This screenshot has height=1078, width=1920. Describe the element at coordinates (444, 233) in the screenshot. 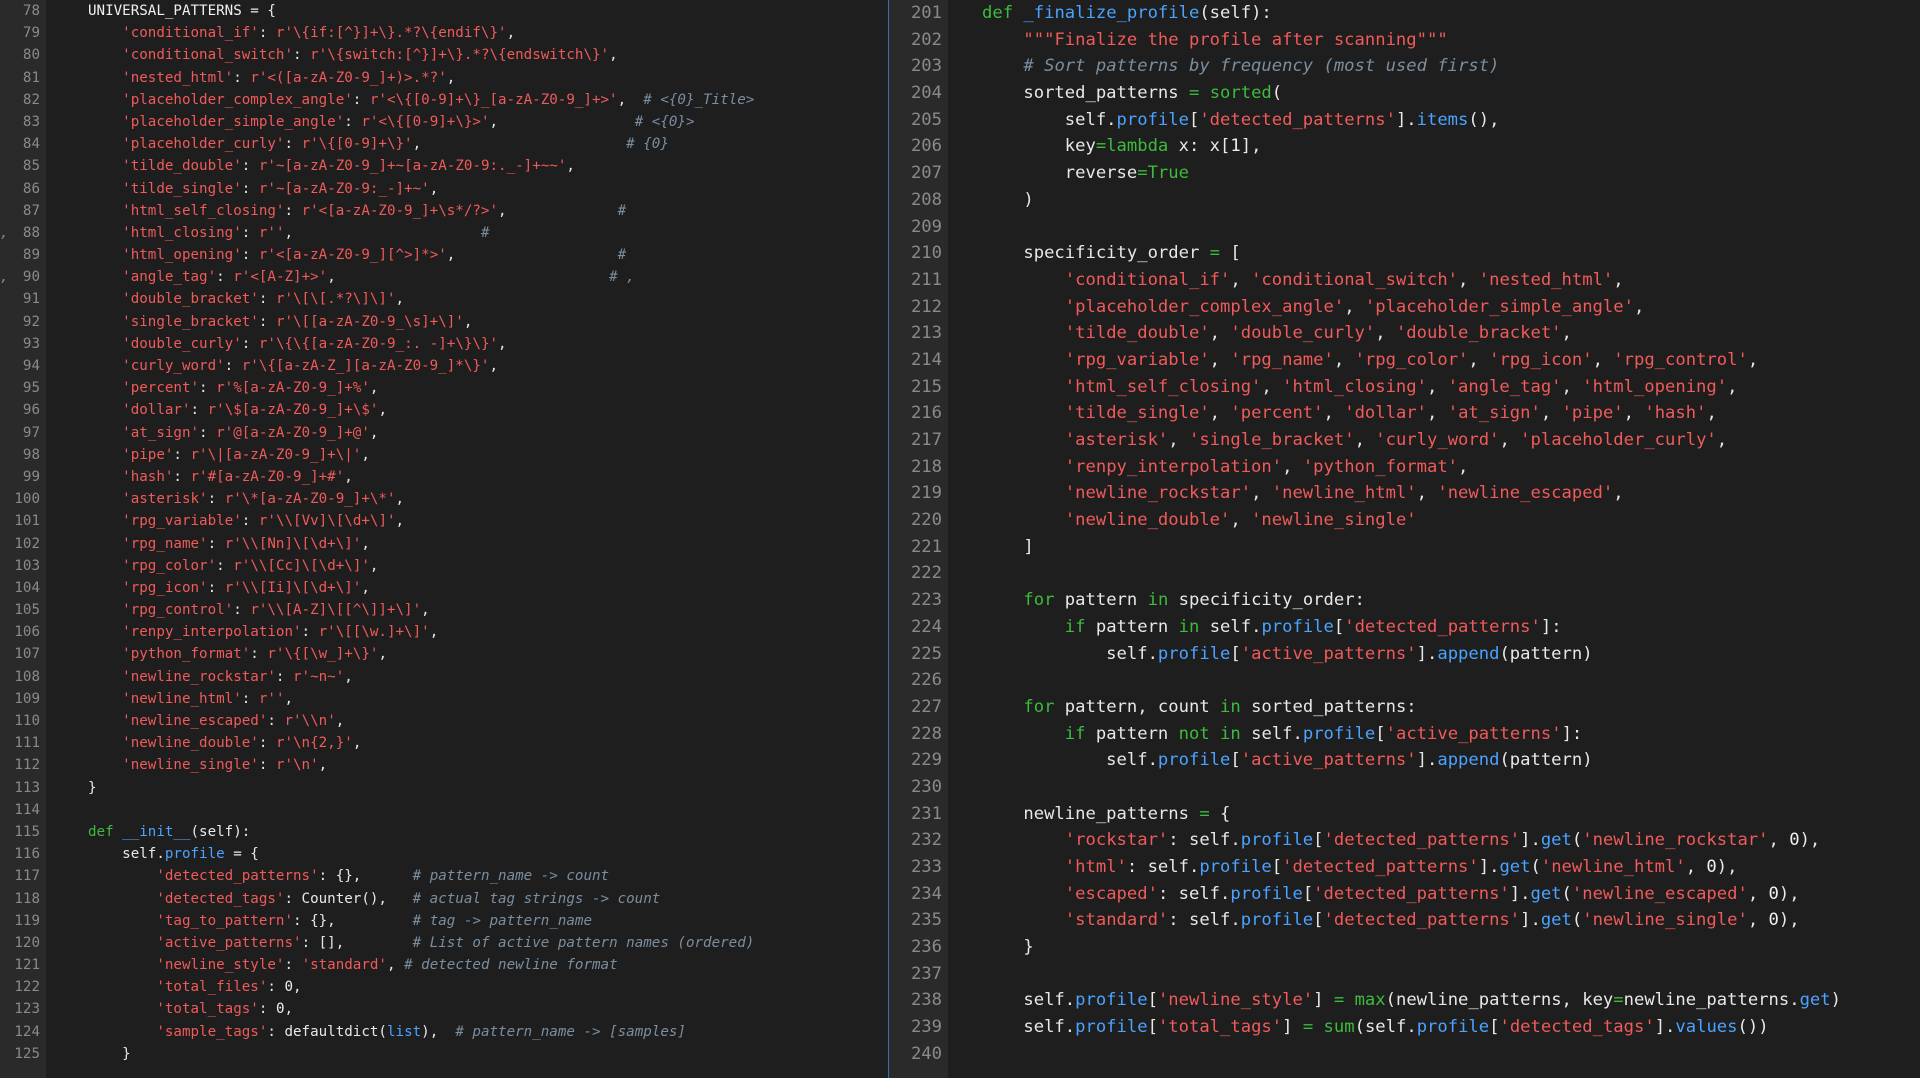

I see `code-line: 88 'html_closing': r'', #` at that location.